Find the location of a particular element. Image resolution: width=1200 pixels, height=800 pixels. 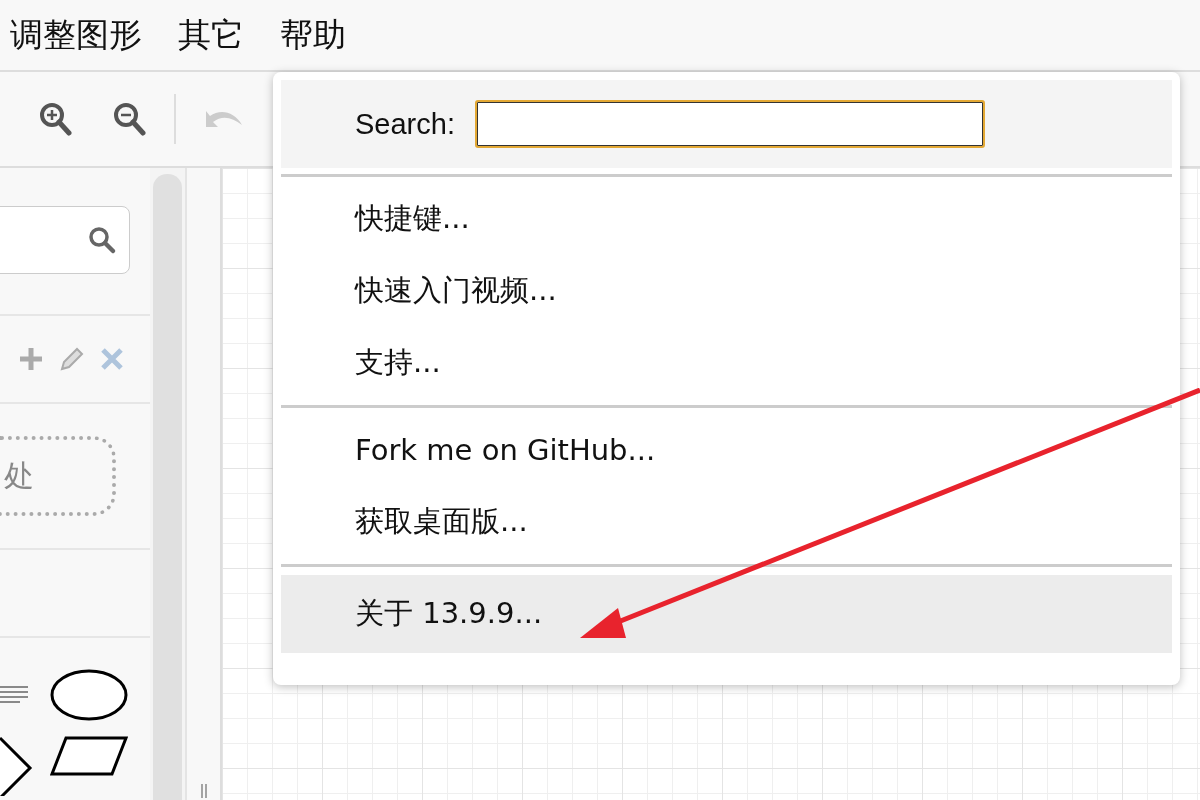

resize-handle-icon is located at coordinates (203, 791).